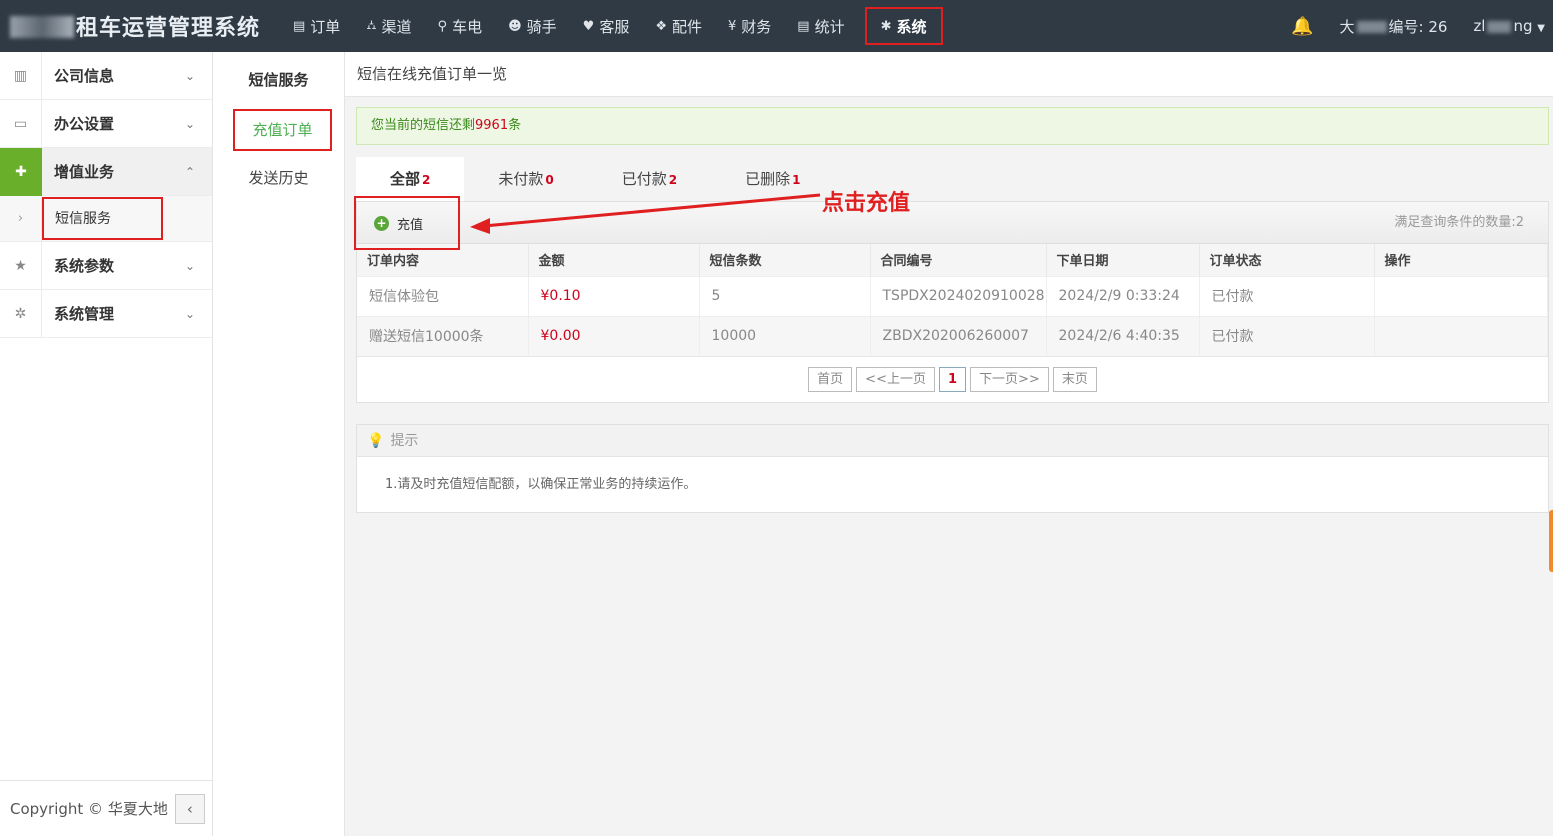  Describe the element at coordinates (952, 260) in the screenshot. I see `table-header-row: 订单内容 金额 短信条数 合同编号 下单日期 订单状态 操作` at that location.